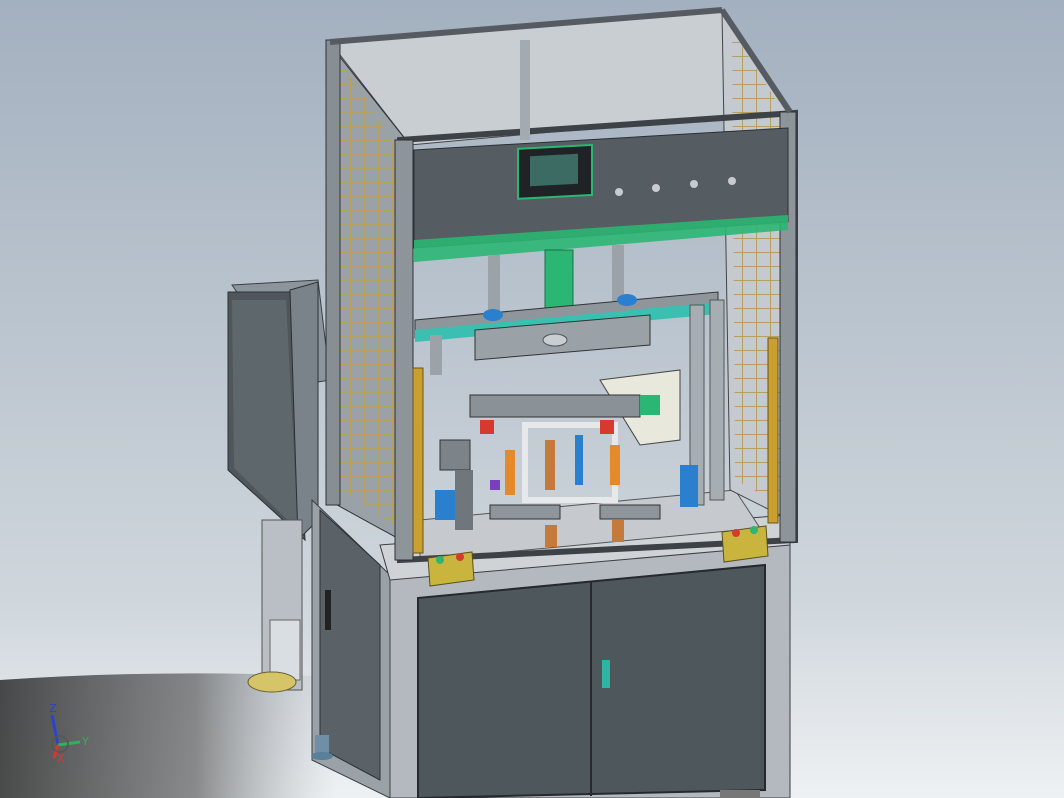  What do you see at coordinates (53, 708) in the screenshot?
I see `z-axis-label: Z` at bounding box center [53, 708].